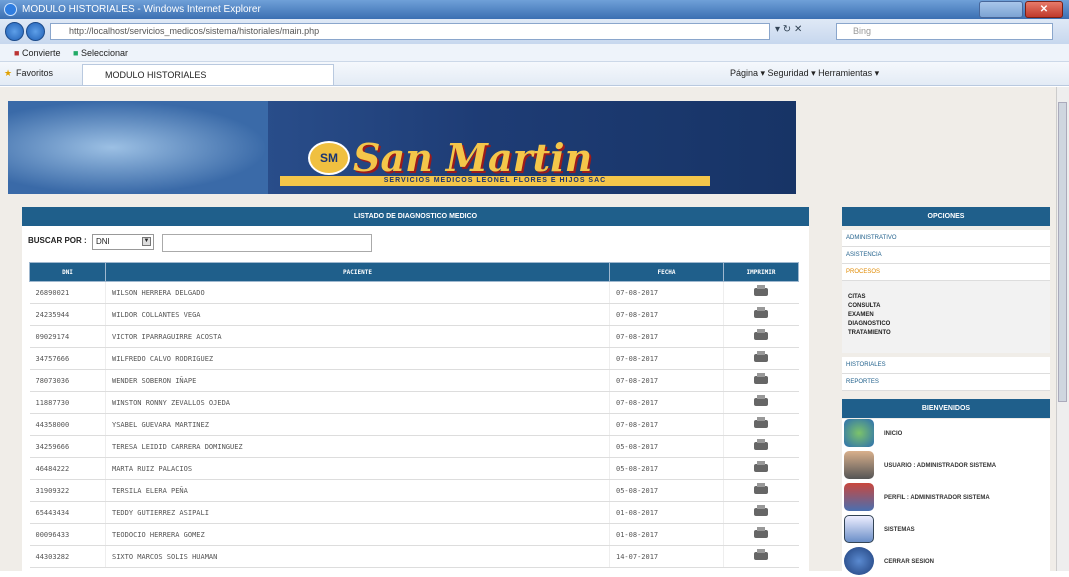 The height and width of the screenshot is (577, 1069). Describe the element at coordinates (666, 272) in the screenshot. I see `col-fecha: FECHA` at that location.